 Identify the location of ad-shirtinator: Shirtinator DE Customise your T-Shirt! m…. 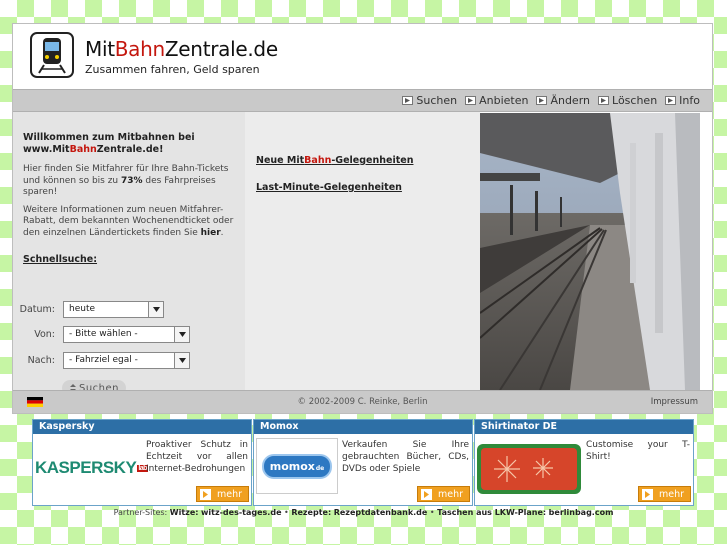
(584, 462).